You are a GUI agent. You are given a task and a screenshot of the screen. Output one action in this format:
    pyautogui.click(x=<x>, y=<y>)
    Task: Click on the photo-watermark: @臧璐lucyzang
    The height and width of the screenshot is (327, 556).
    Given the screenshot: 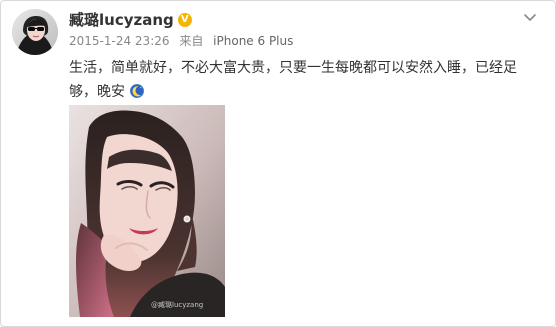 What is the action you would take?
    pyautogui.click(x=177, y=305)
    